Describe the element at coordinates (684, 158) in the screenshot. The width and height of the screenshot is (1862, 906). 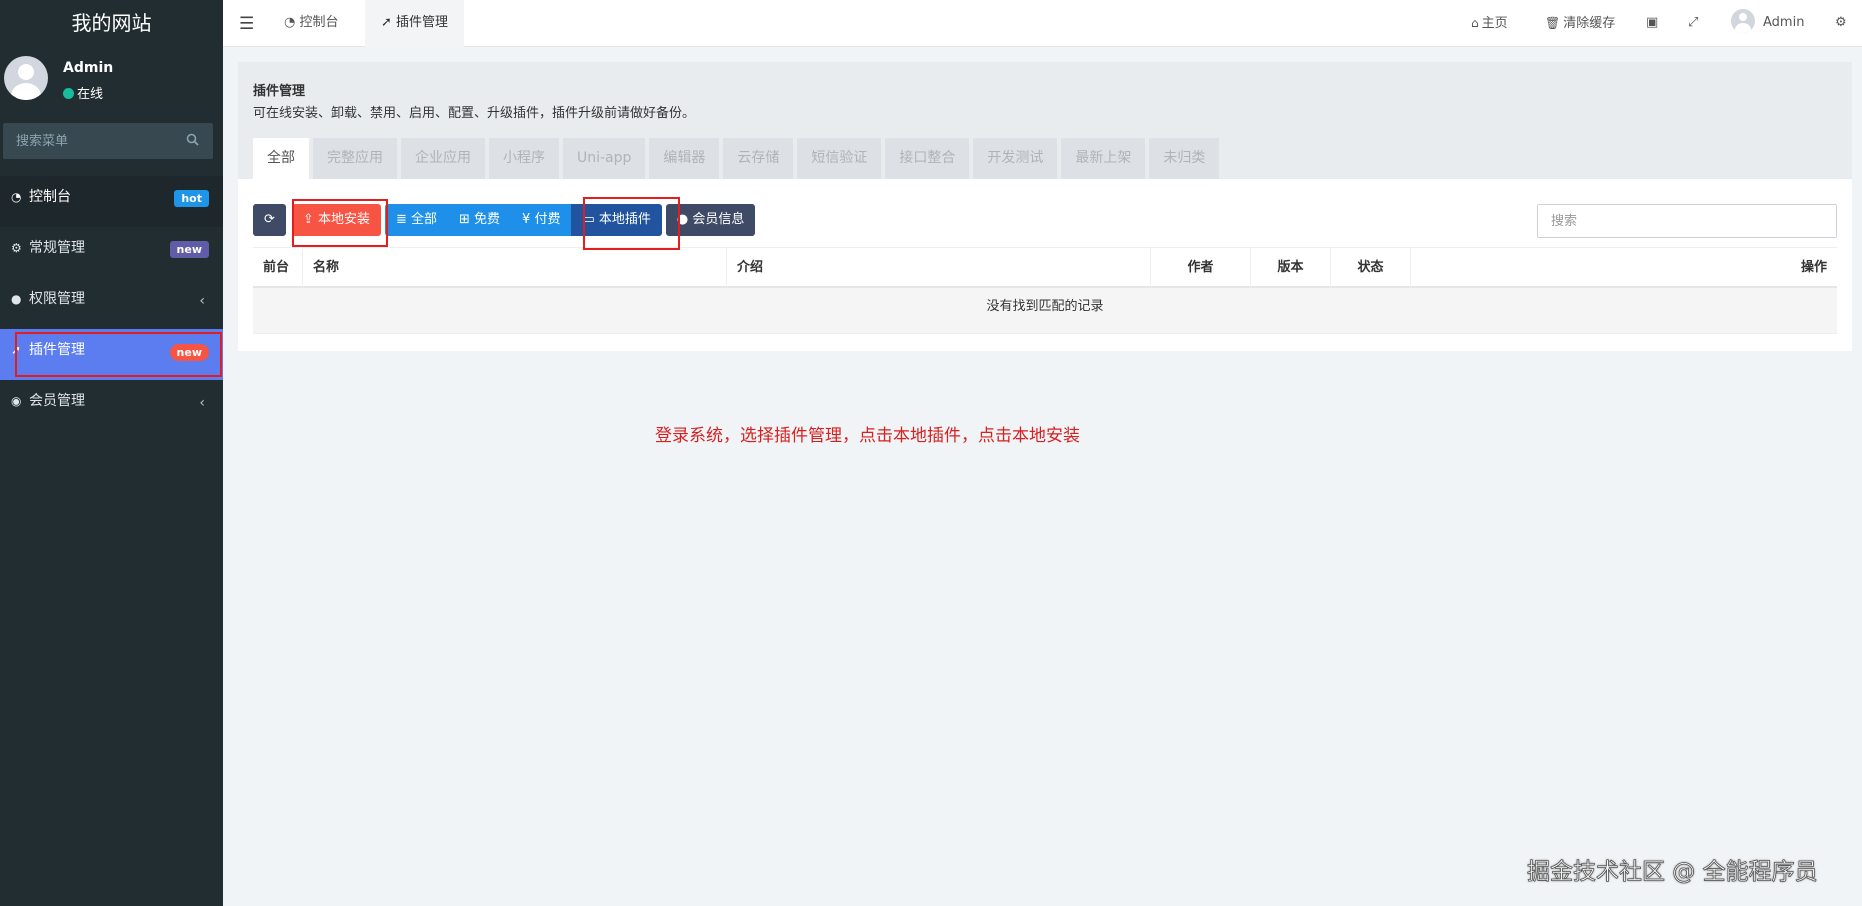
I see `tab-editor: 编辑器` at that location.